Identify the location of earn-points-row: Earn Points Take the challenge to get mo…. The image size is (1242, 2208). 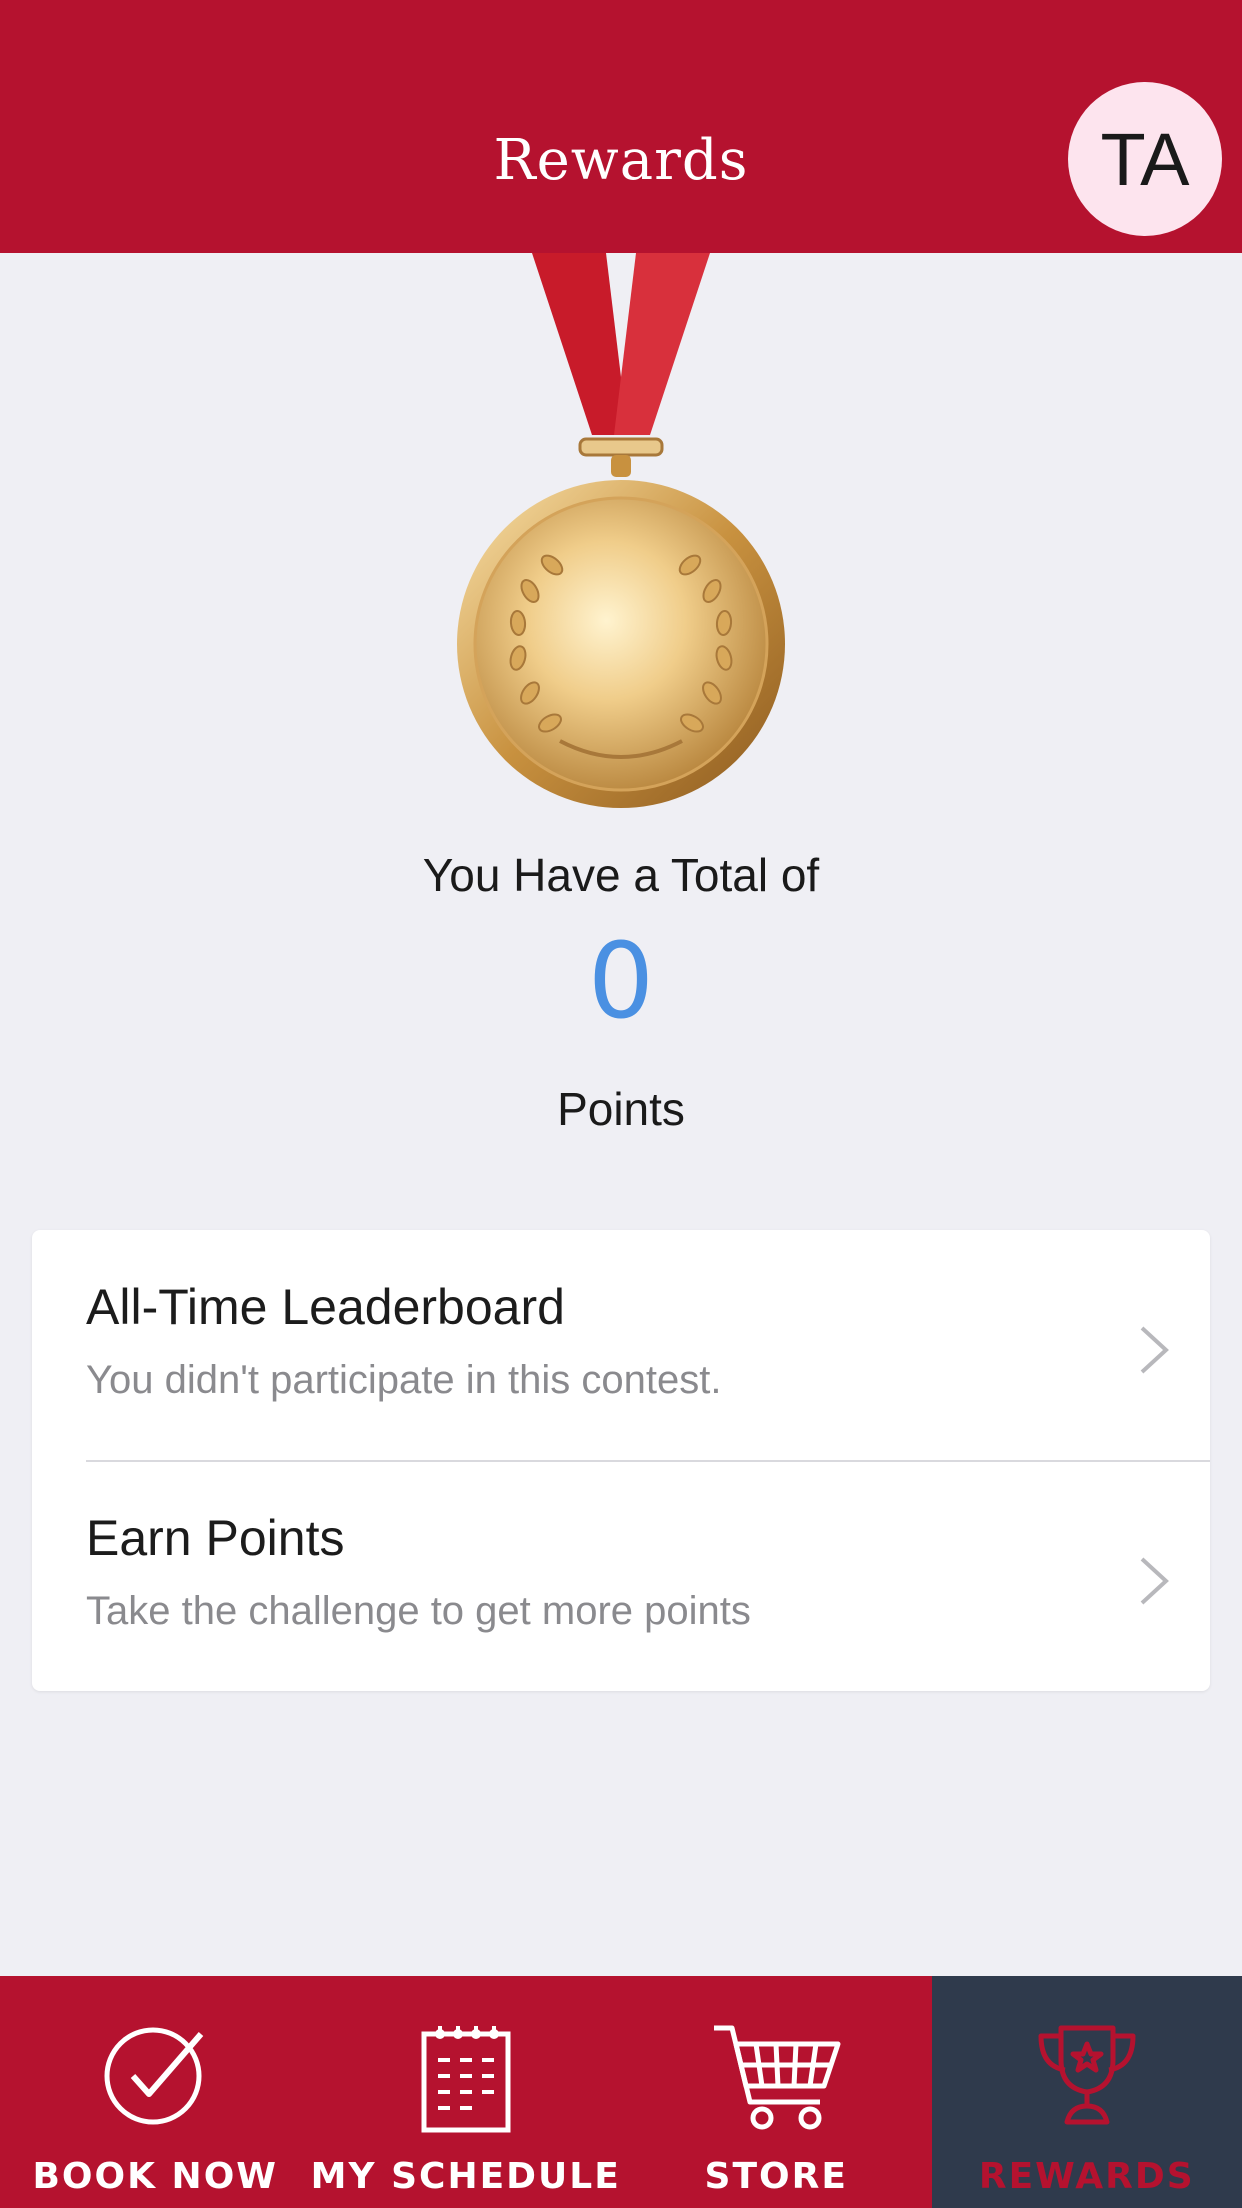
(621, 1576).